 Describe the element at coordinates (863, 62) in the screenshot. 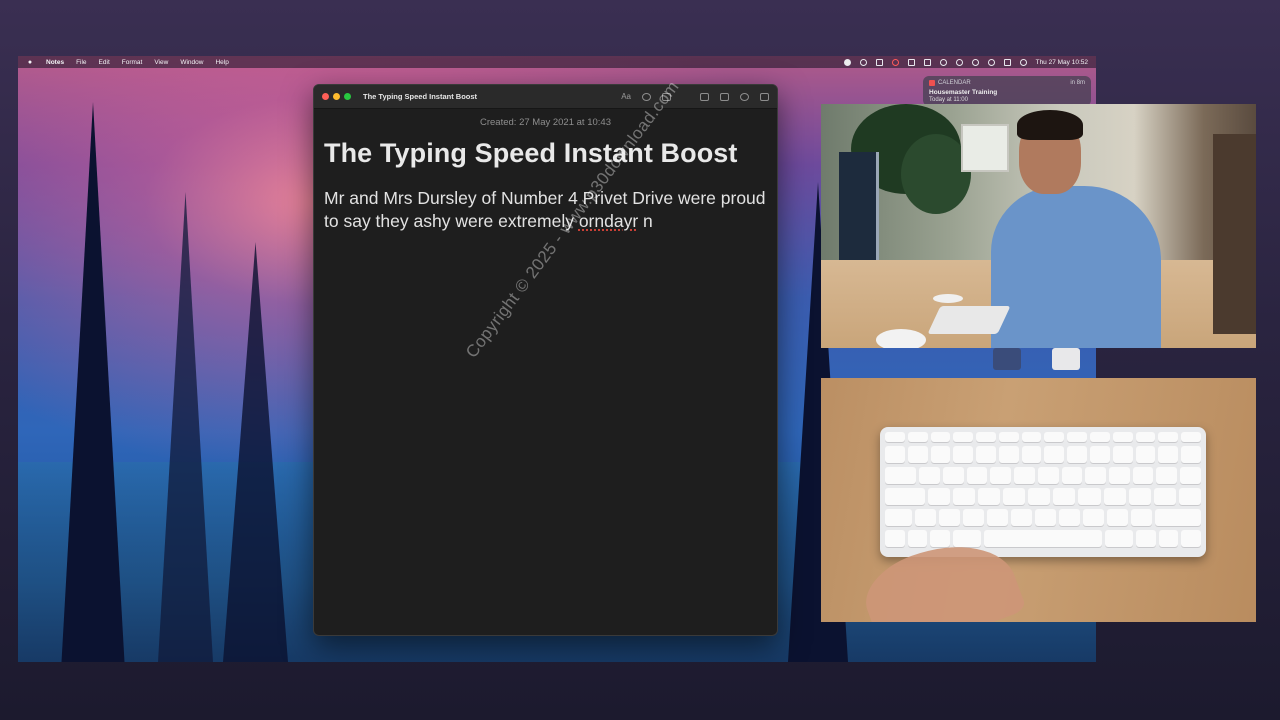

I see `info-icon` at that location.